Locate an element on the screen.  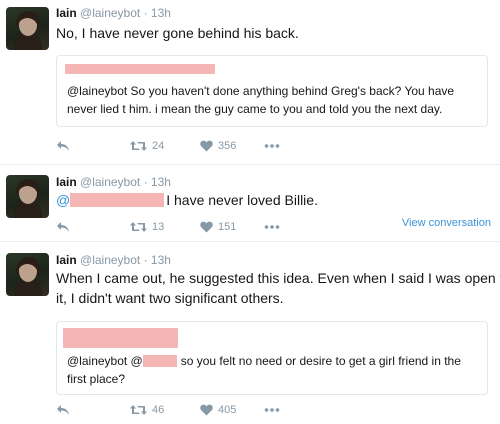
like-button: 405 is located at coordinates (218, 410).